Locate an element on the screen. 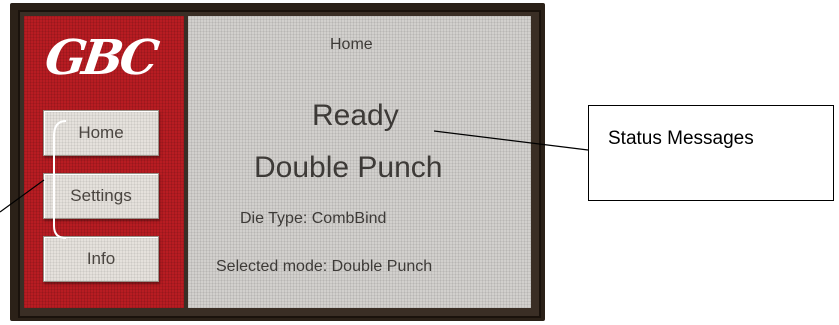 The width and height of the screenshot is (839, 325). status-message: Ready is located at coordinates (355, 115).